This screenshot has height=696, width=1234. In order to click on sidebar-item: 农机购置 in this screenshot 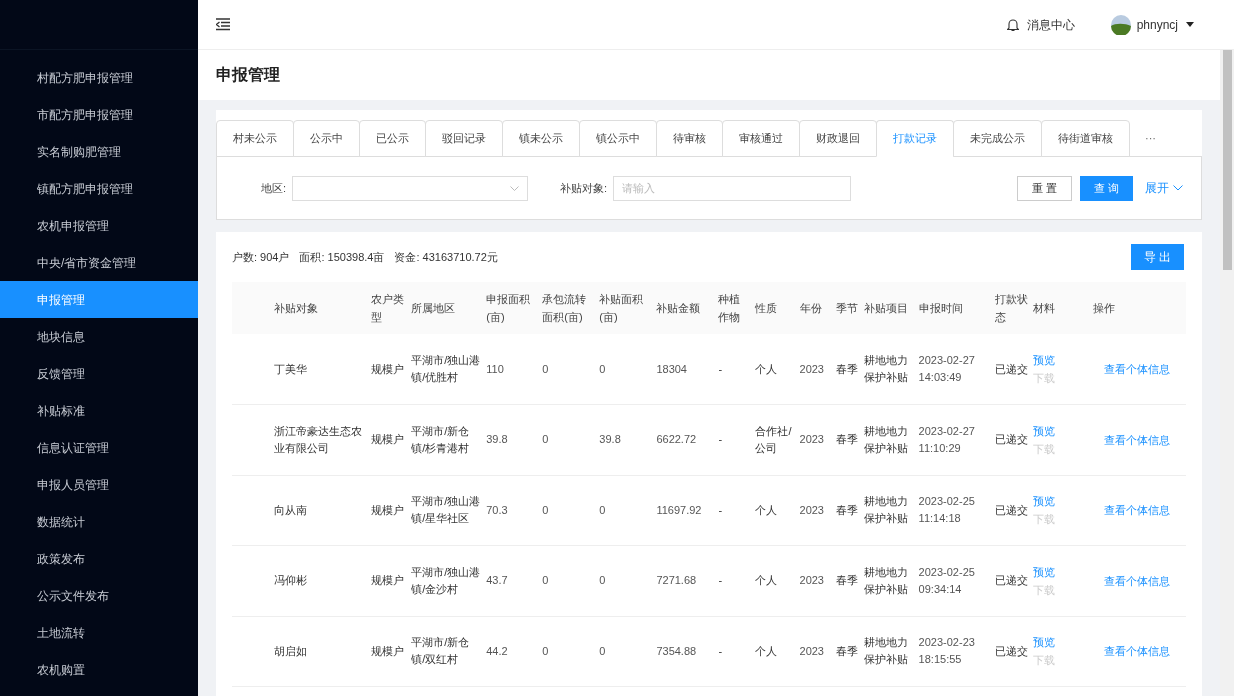, I will do `click(99, 669)`.